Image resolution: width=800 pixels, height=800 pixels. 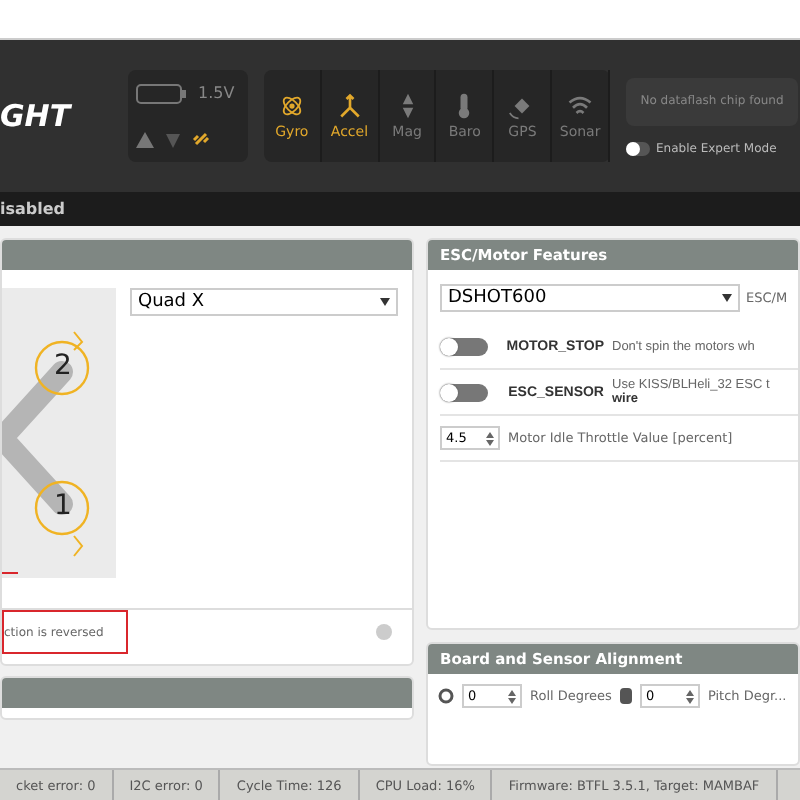 I want to click on motor-number: 1, so click(x=63, y=506).